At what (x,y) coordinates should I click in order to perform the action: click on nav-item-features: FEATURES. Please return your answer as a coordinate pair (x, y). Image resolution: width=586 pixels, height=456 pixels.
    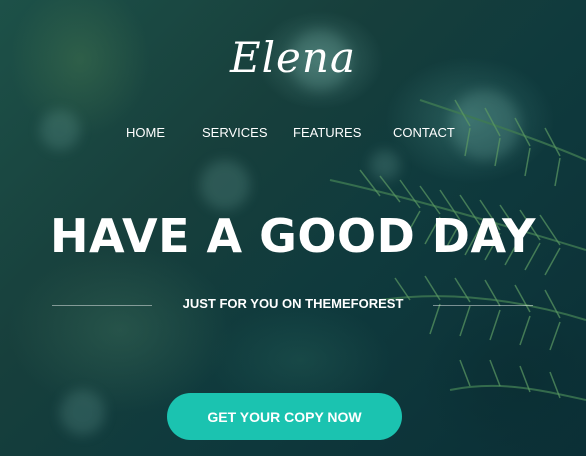
    Looking at the image, I should click on (327, 133).